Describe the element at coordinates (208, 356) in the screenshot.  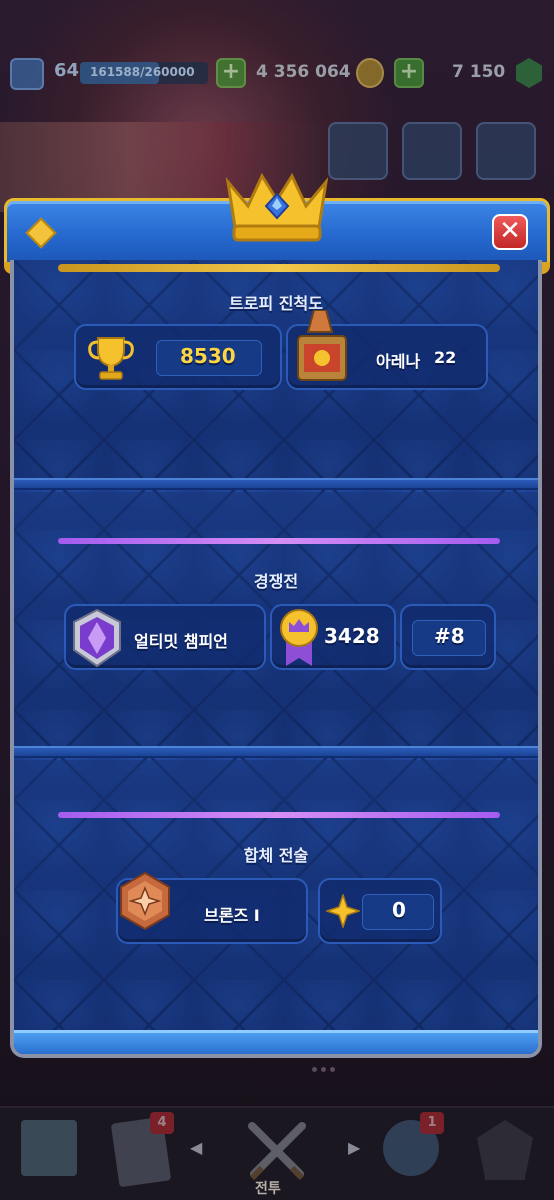
I see `trophy-count: 8530` at that location.